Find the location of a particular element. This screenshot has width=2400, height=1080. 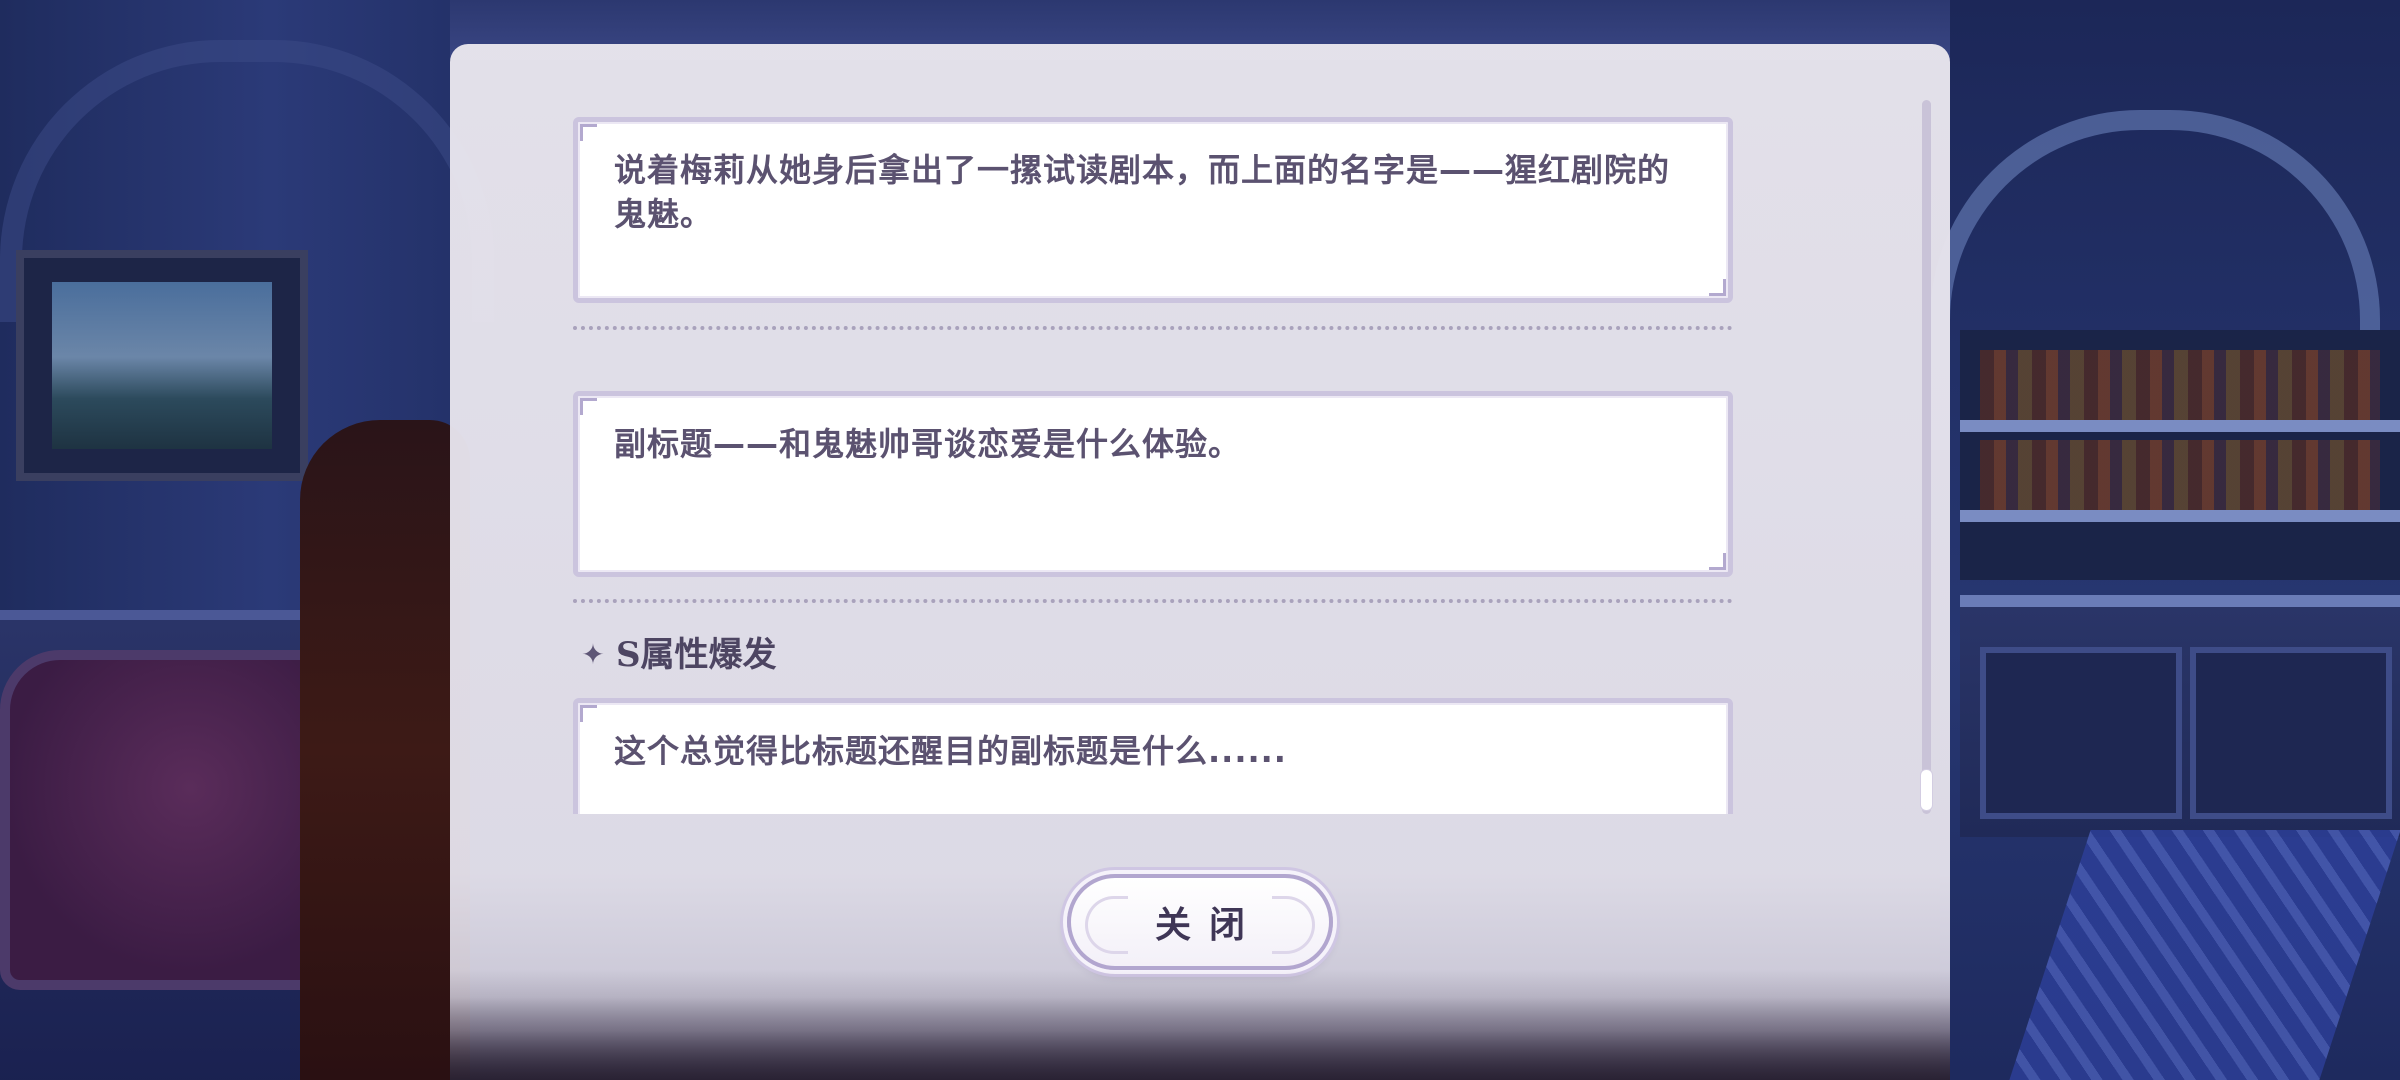

choice-title: S属性爆发 is located at coordinates (696, 654).